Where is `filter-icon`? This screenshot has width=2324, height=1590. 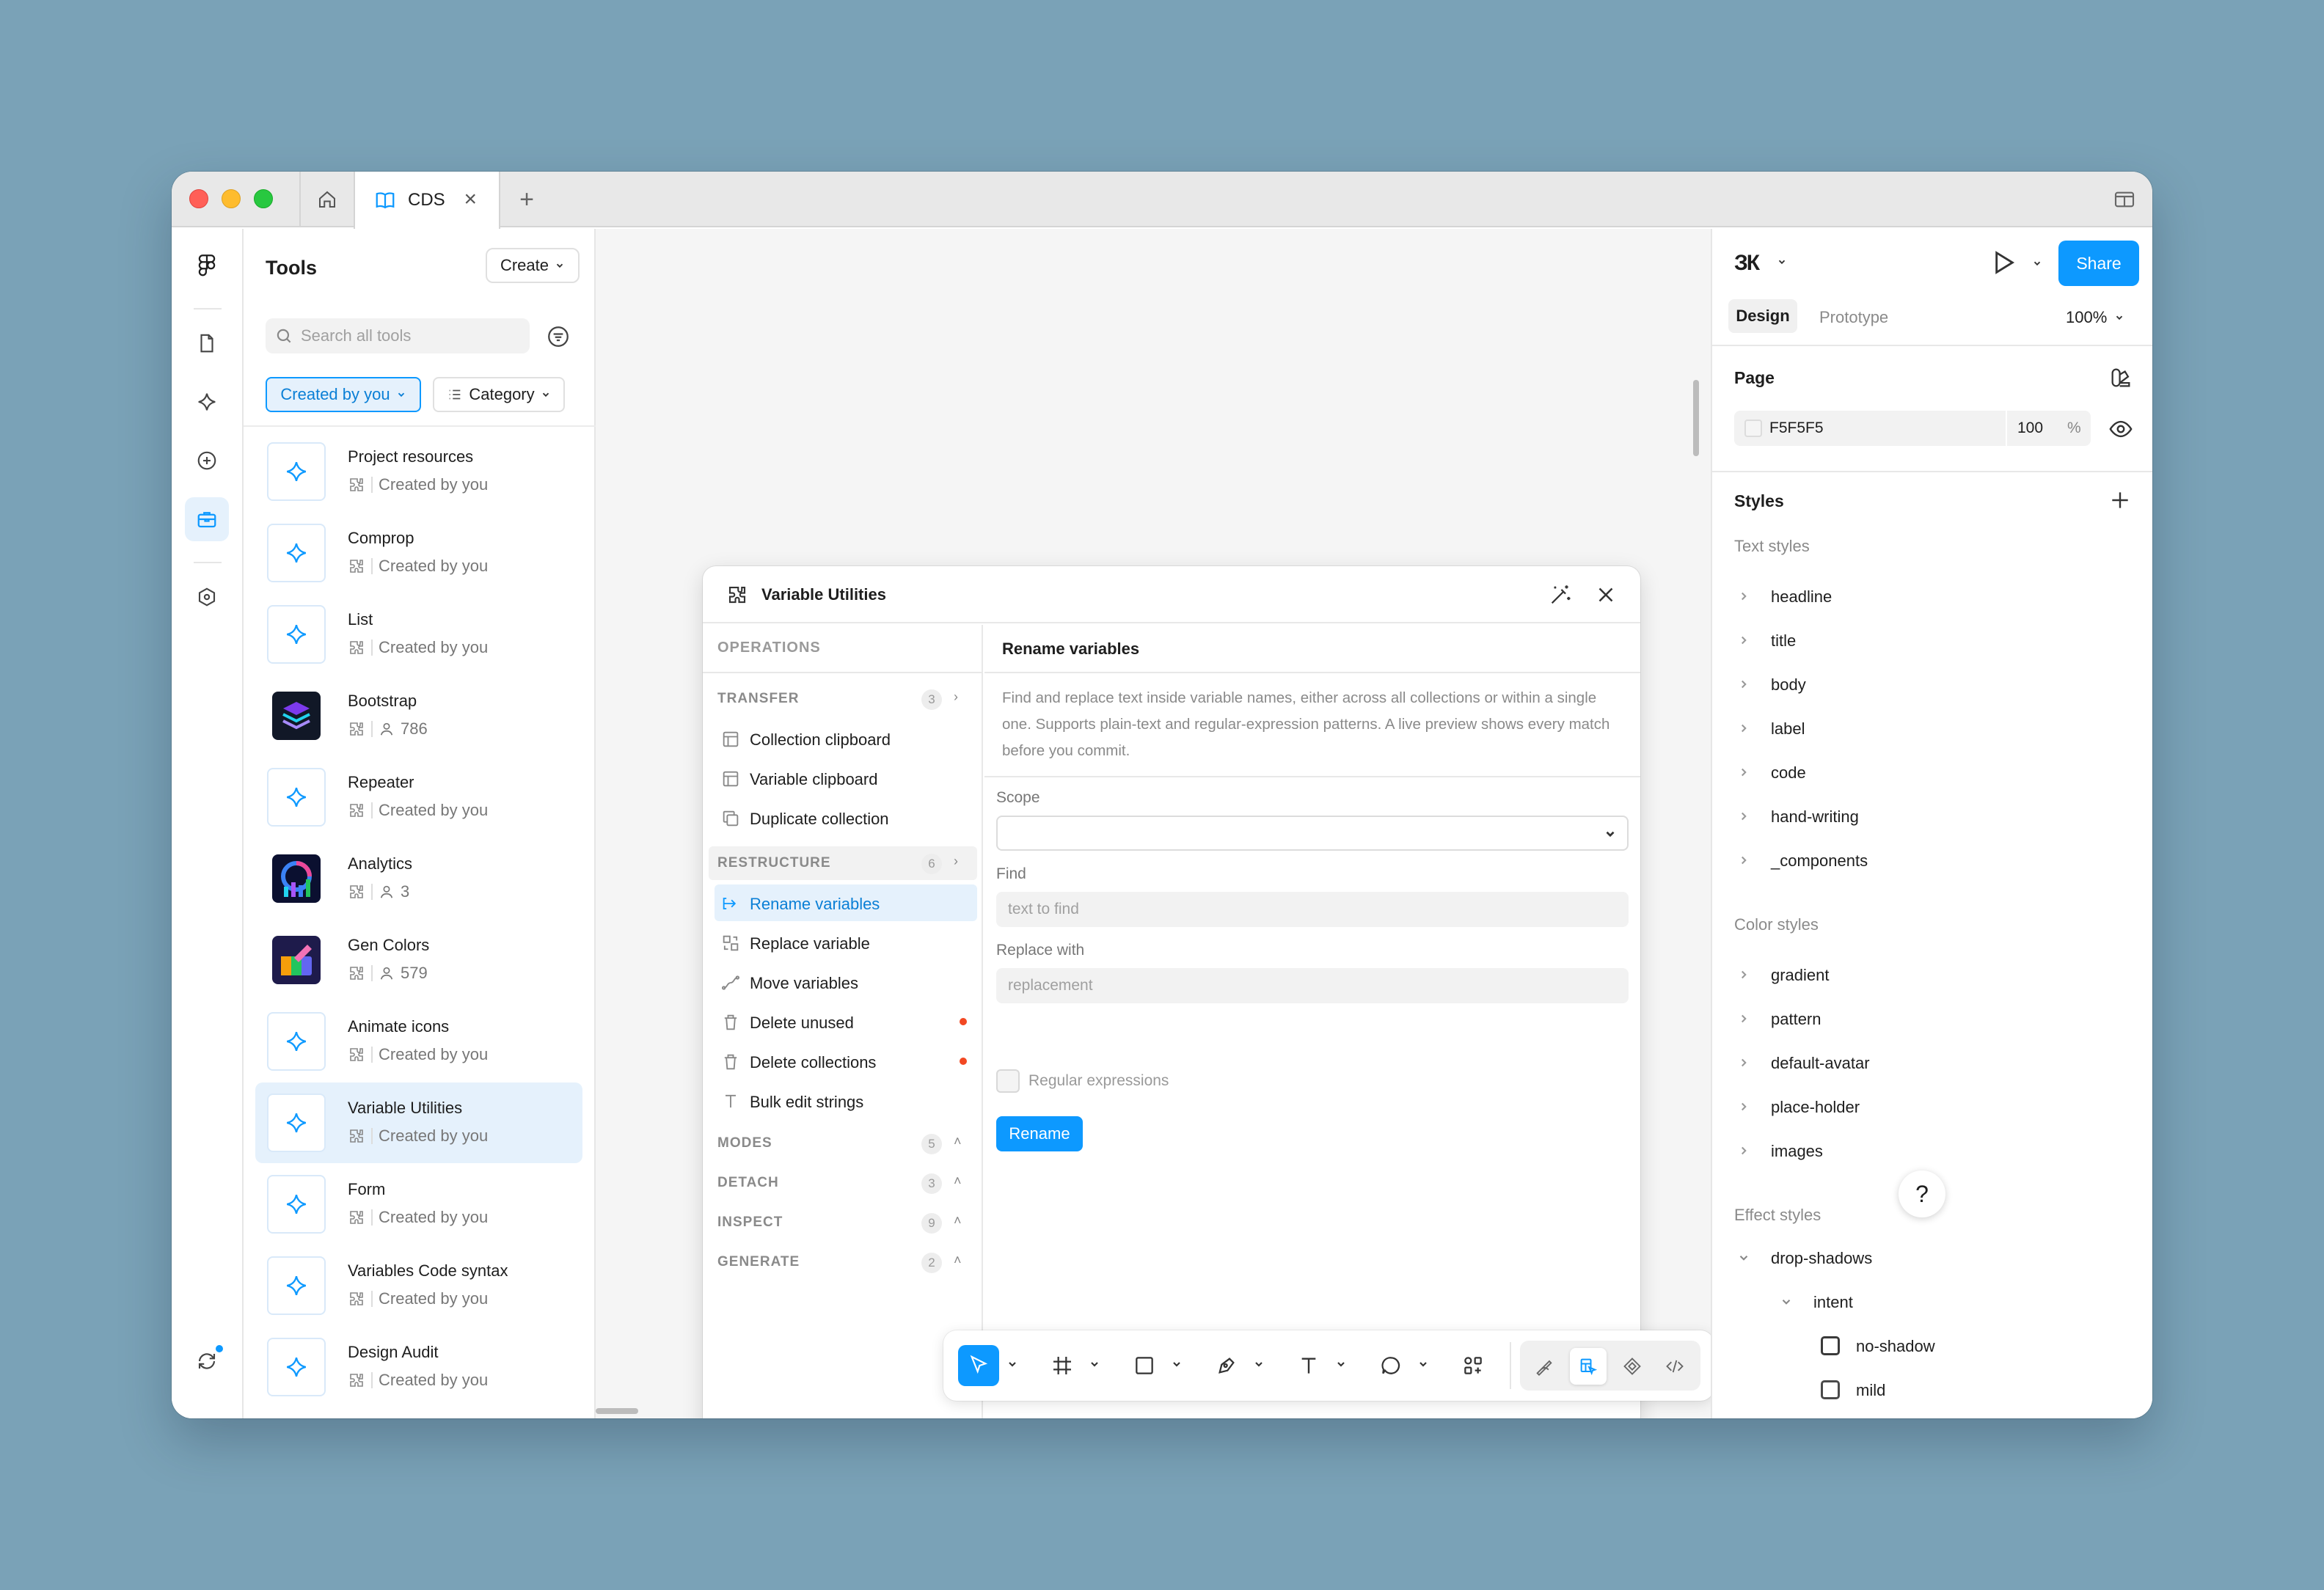 filter-icon is located at coordinates (558, 336).